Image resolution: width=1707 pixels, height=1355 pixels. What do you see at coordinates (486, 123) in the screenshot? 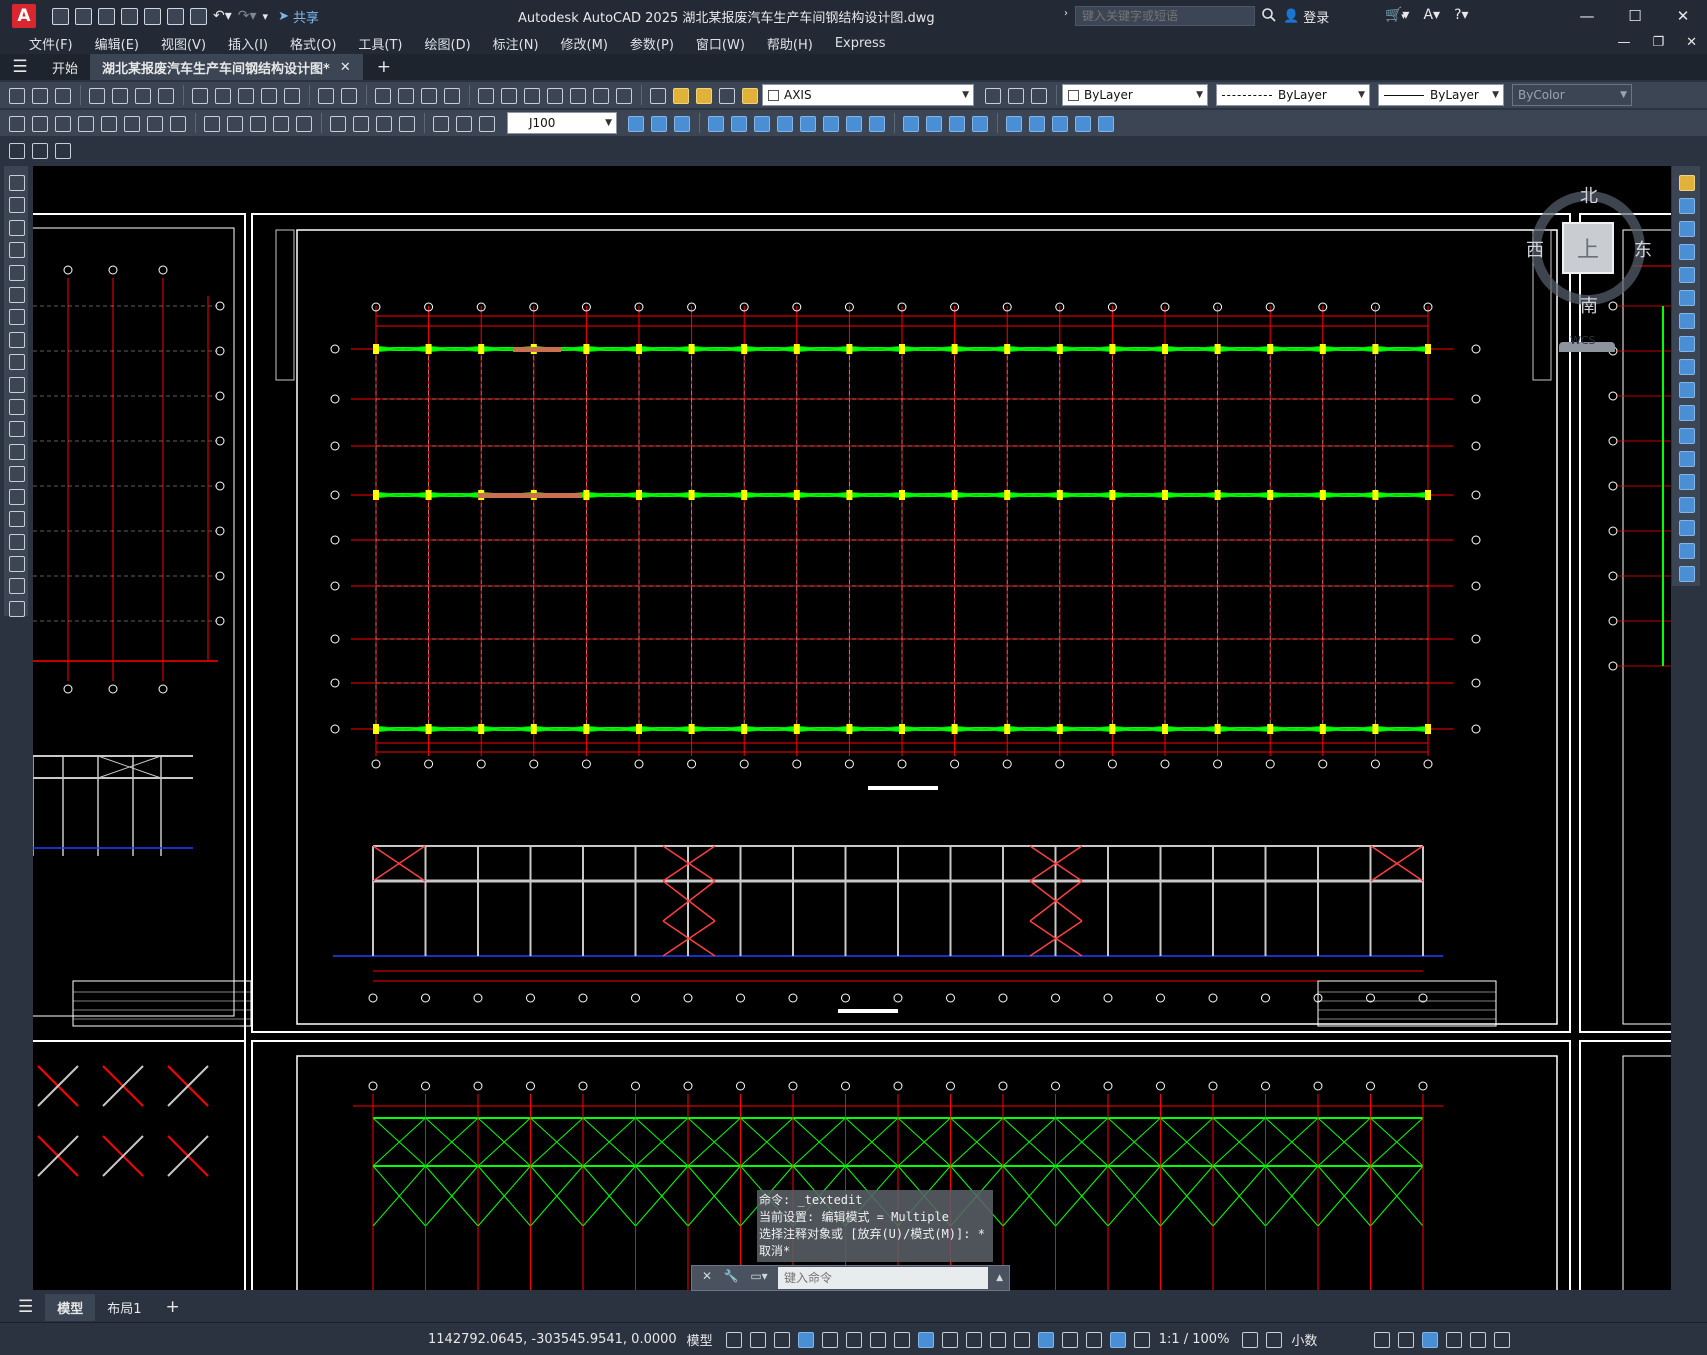
I see `dim-update-icon` at bounding box center [486, 123].